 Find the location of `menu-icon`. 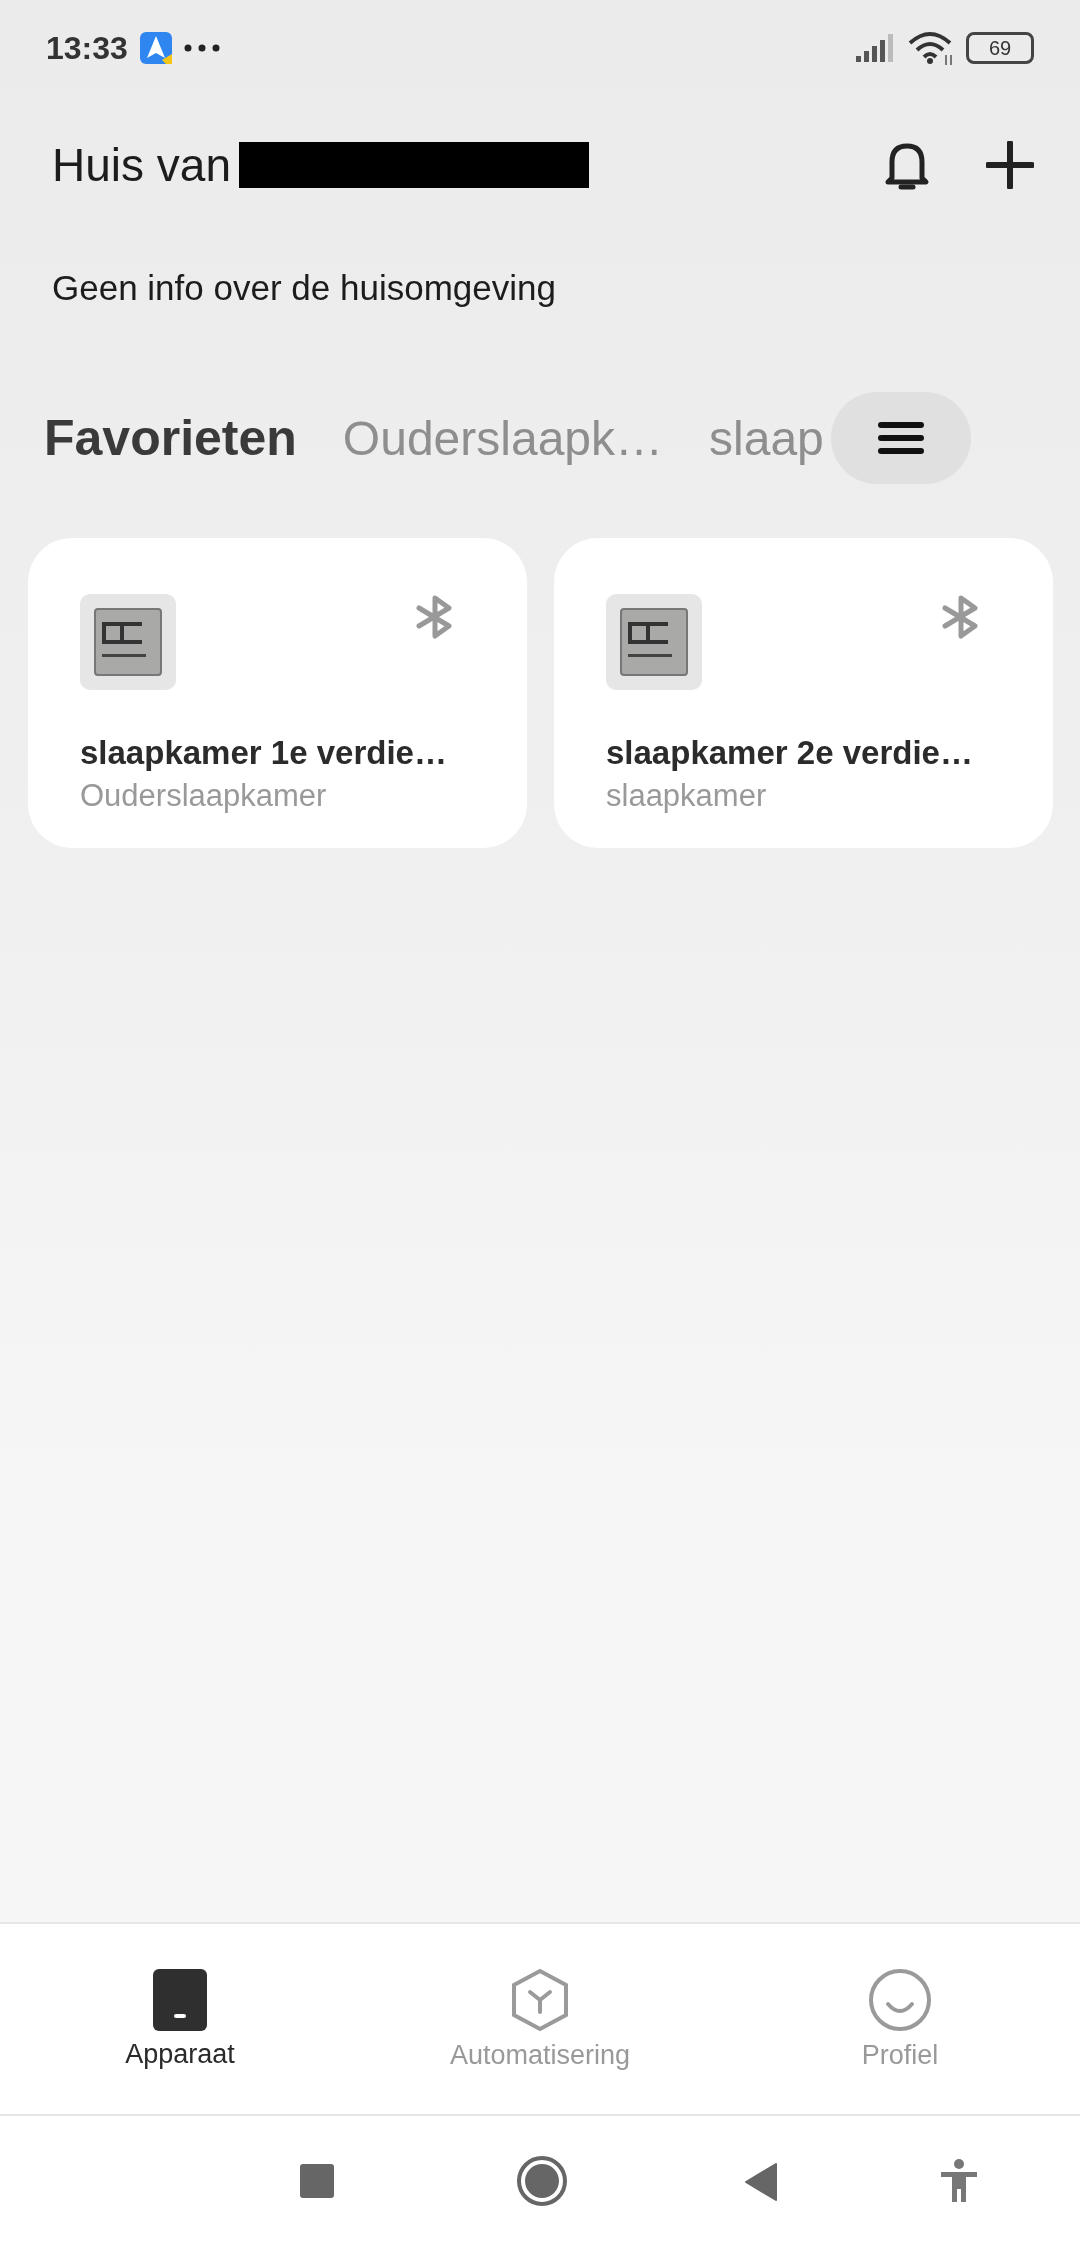

menu-icon is located at coordinates (901, 438).